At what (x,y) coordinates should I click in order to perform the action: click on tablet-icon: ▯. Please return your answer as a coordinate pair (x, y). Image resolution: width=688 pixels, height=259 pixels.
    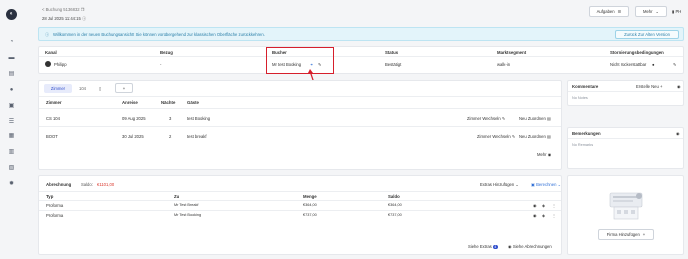
    Looking at the image, I should click on (104, 88).